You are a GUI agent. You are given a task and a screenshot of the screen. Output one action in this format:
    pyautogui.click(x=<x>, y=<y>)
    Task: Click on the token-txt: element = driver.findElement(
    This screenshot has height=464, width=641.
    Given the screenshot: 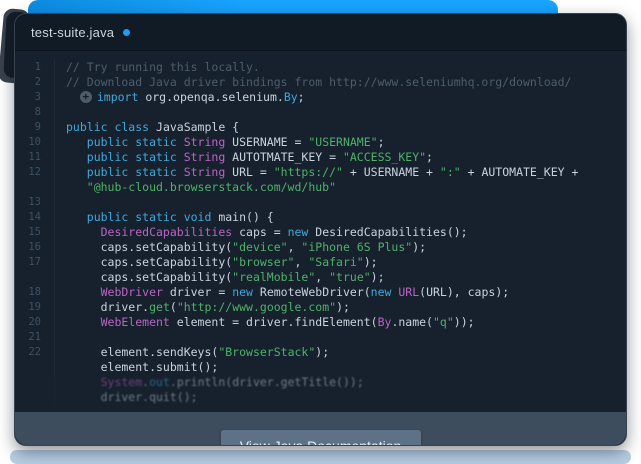 What is the action you would take?
    pyautogui.click(x=273, y=322)
    